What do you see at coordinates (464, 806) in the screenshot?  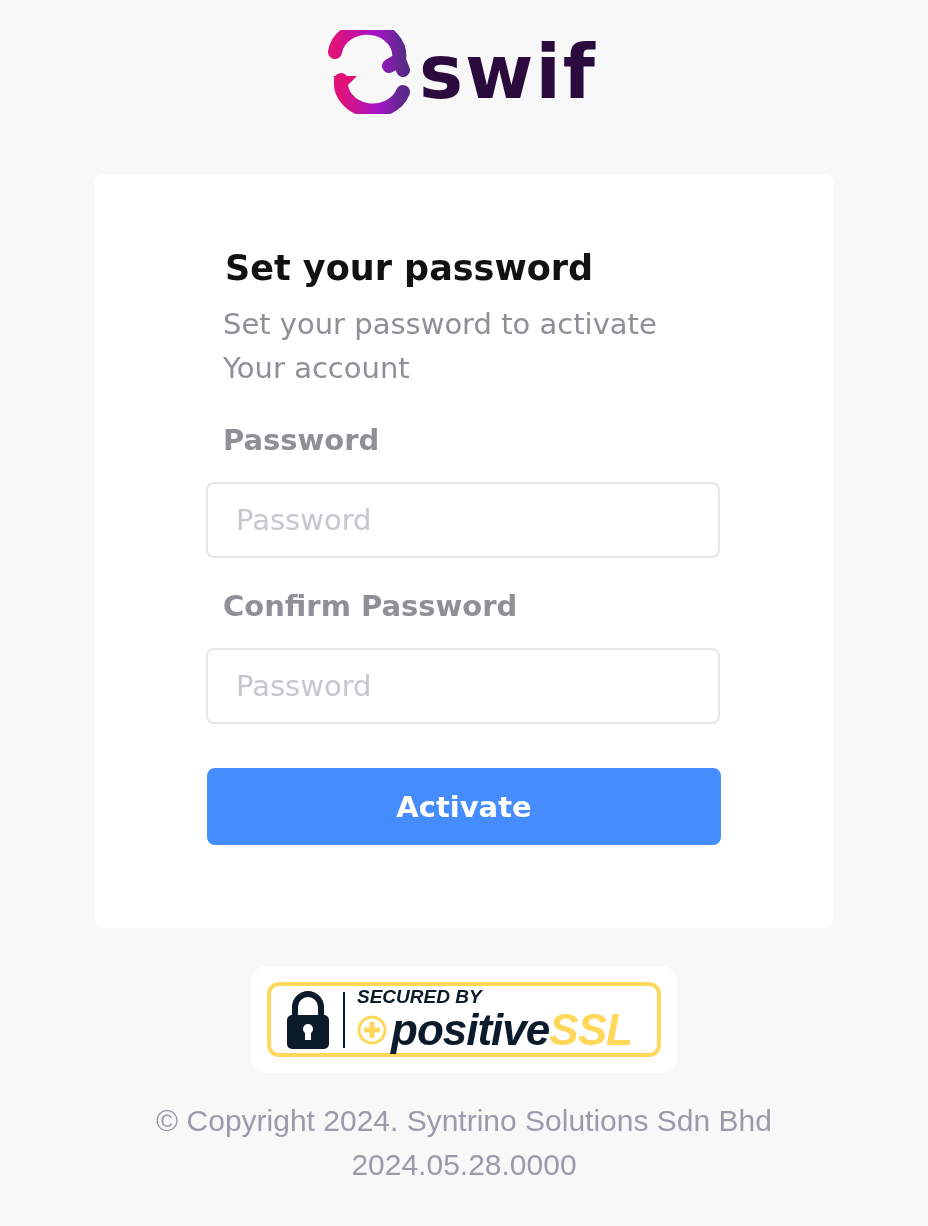 I see `activate-button: Activate` at bounding box center [464, 806].